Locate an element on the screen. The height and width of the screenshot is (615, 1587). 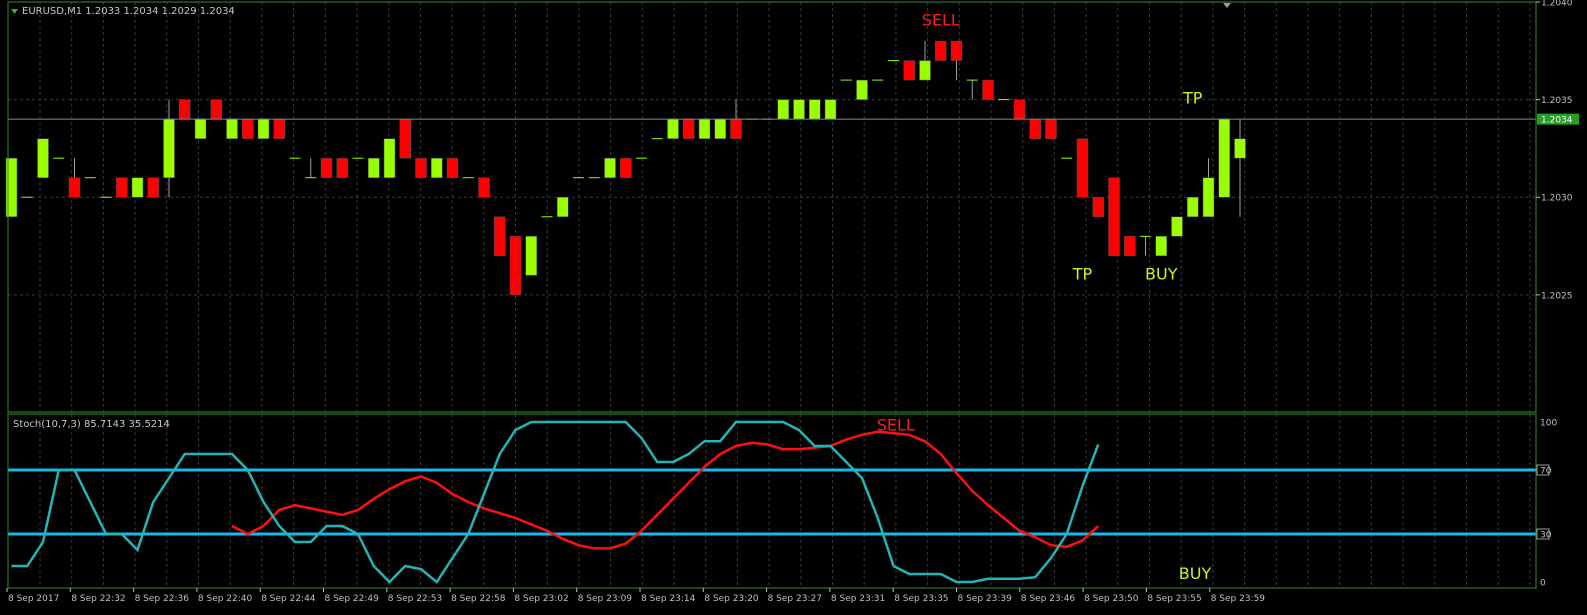
price-axis-label: 1.2035 is located at coordinates (1557, 101).